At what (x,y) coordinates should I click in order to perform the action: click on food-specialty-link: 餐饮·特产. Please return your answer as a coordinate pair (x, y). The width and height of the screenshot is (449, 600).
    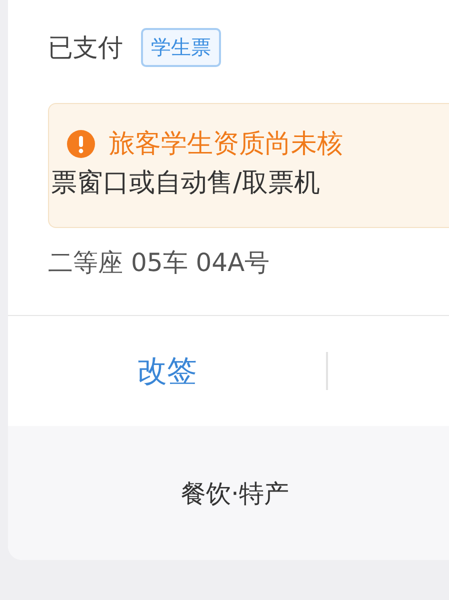
    Looking at the image, I should click on (235, 493).